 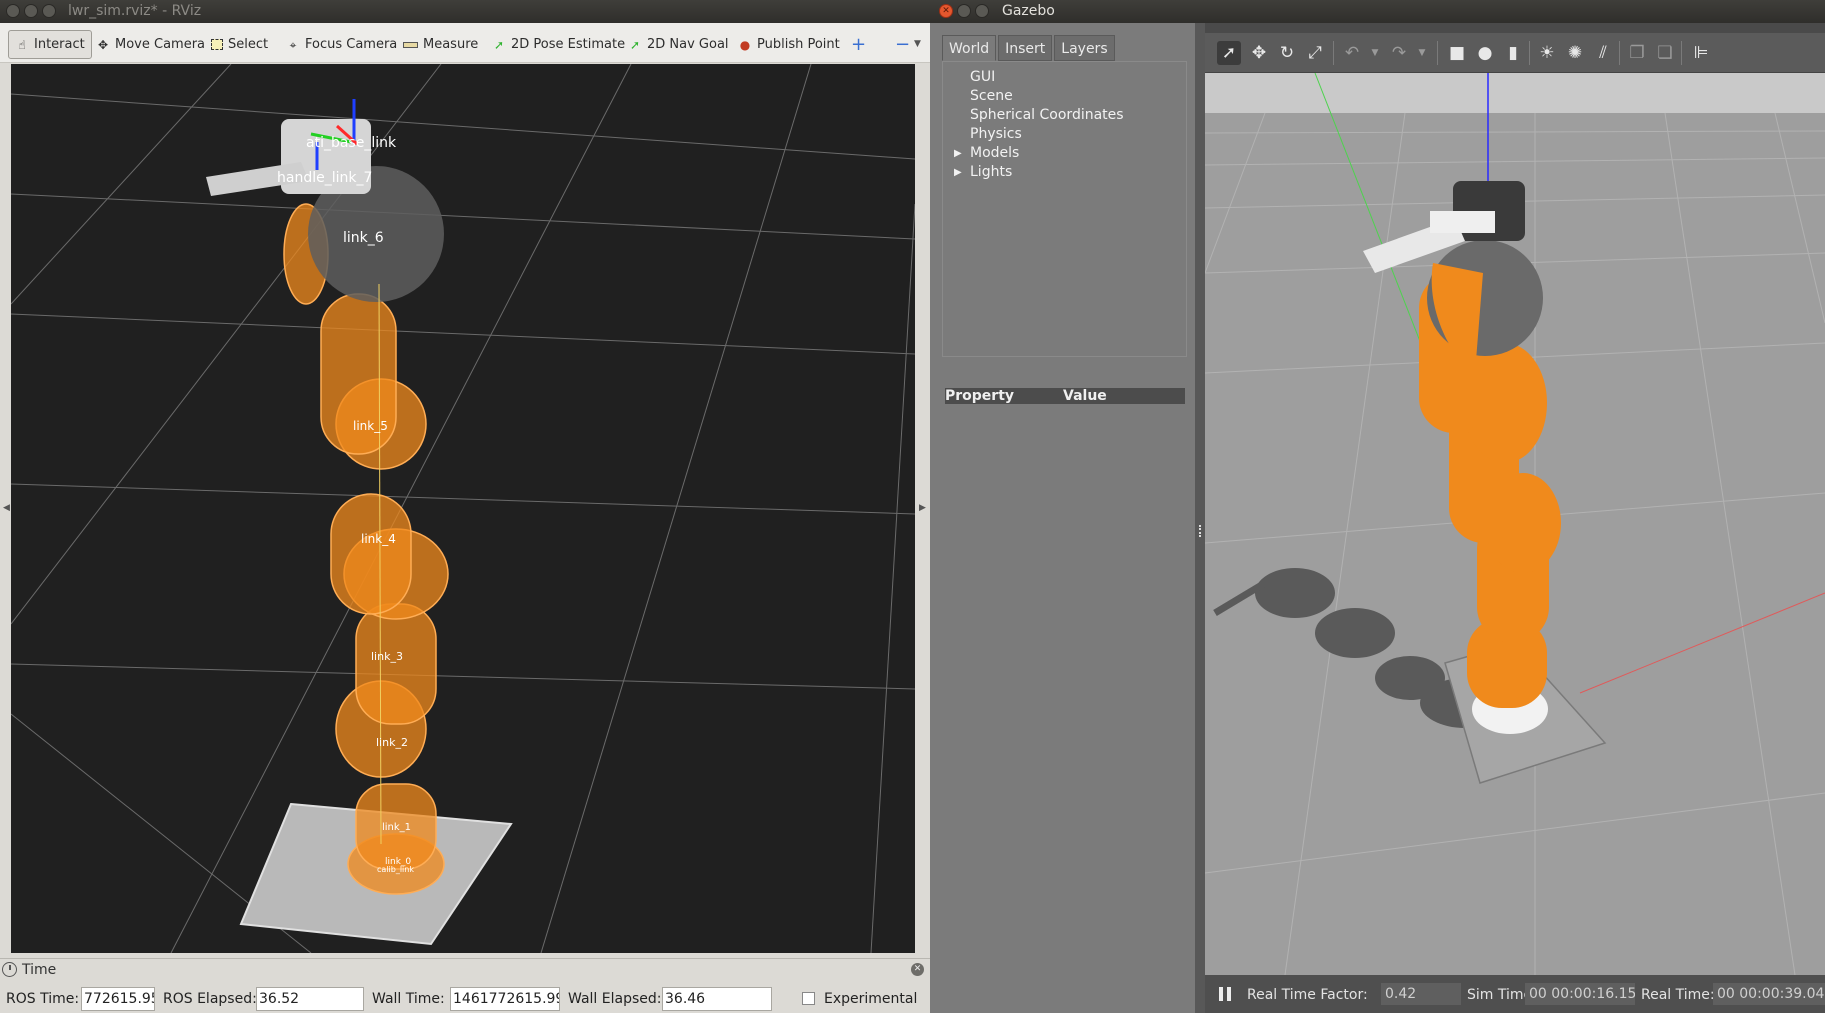 What do you see at coordinates (465, 970) in the screenshot?
I see `time-panel-header: Time ✕` at bounding box center [465, 970].